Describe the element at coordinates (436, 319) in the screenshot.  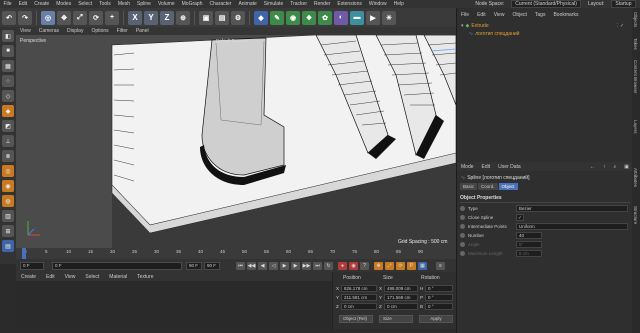
I see `apply-button: Apply` at that location.